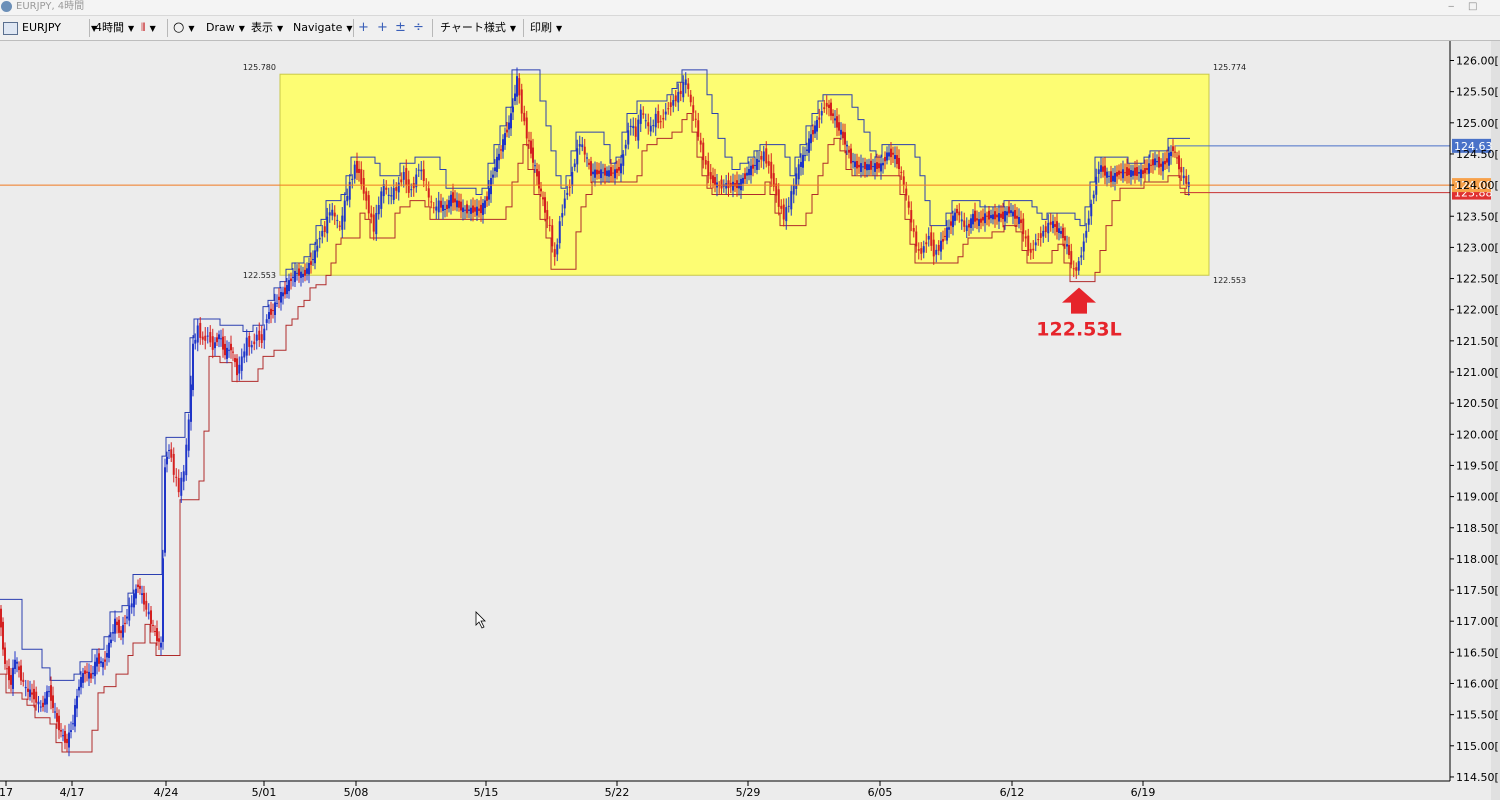 The image size is (1500, 800). I want to click on arrow-up-icon, so click(1079, 300).